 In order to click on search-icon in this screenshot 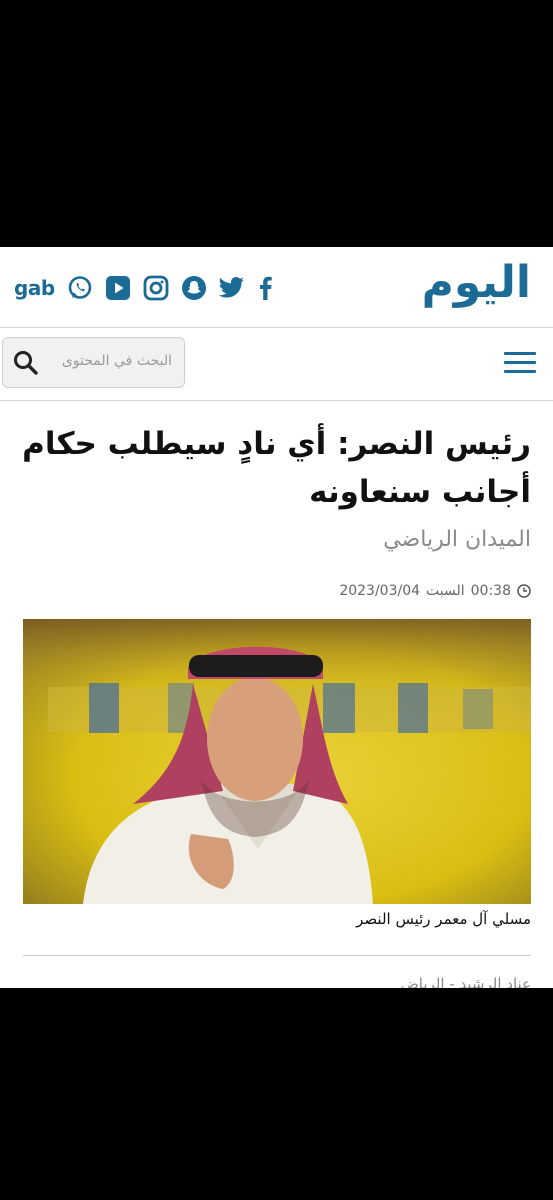, I will do `click(26, 365)`.